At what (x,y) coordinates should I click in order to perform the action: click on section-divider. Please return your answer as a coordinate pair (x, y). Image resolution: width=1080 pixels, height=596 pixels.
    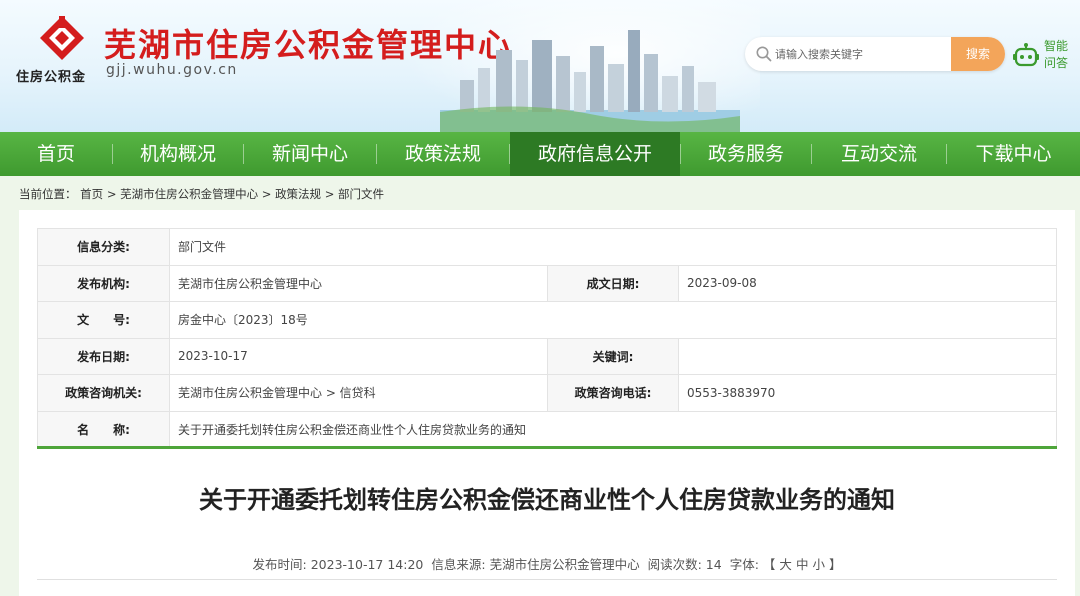
    Looking at the image, I should click on (547, 447).